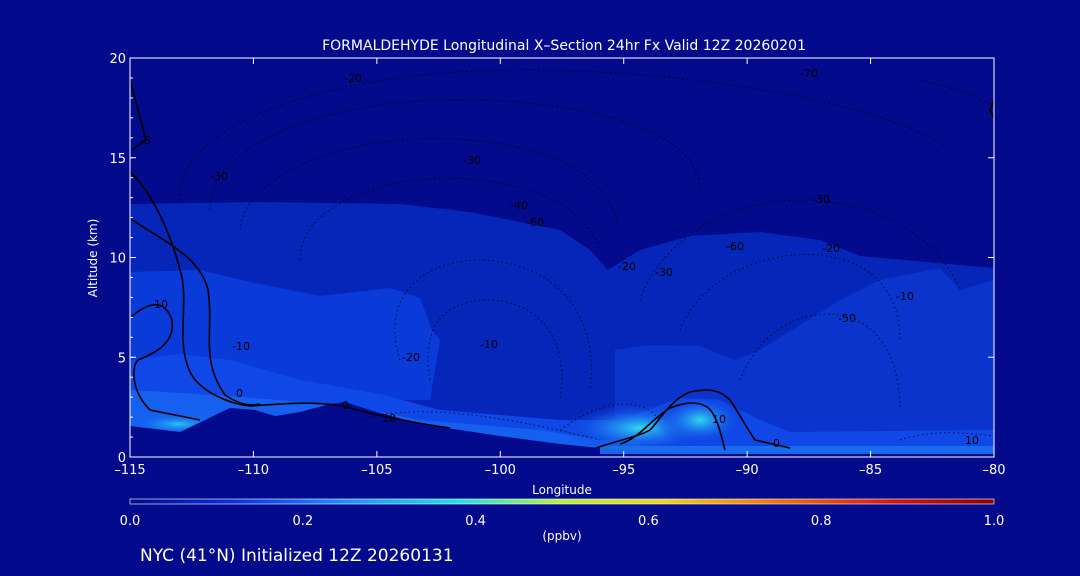  What do you see at coordinates (93, 258) in the screenshot?
I see `y-axis-label: Altitude (km)` at bounding box center [93, 258].